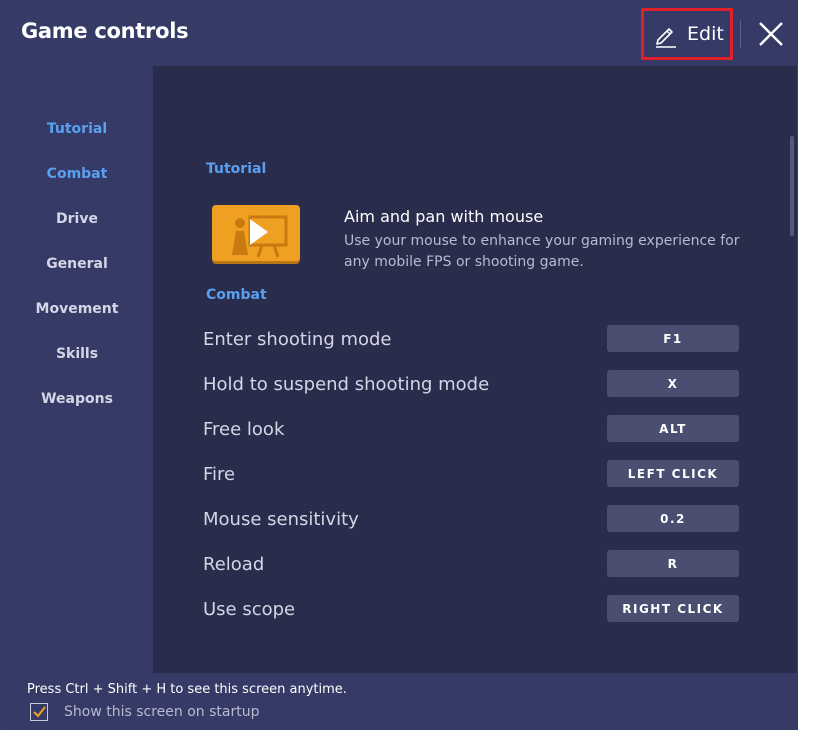  What do you see at coordinates (77, 399) in the screenshot?
I see `sidebar-item-weapons: Weapons` at bounding box center [77, 399].